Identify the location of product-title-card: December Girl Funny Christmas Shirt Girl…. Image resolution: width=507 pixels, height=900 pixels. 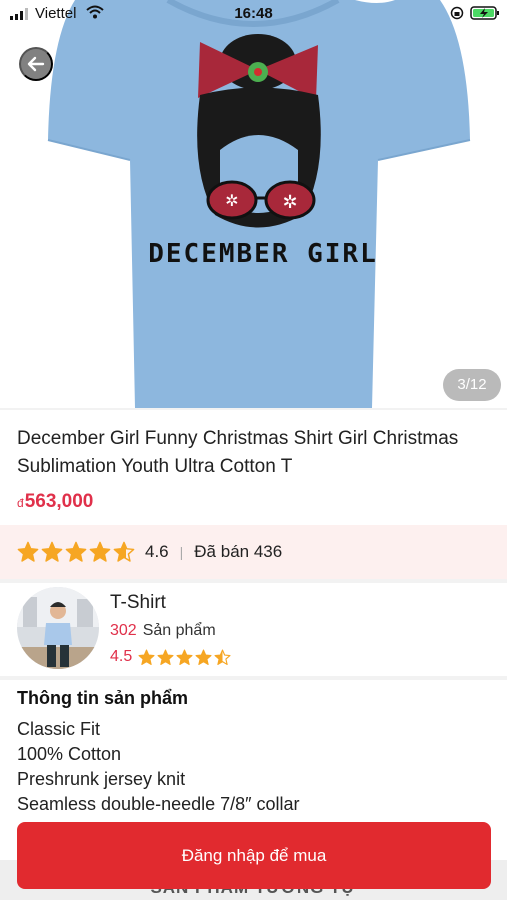
(253, 467).